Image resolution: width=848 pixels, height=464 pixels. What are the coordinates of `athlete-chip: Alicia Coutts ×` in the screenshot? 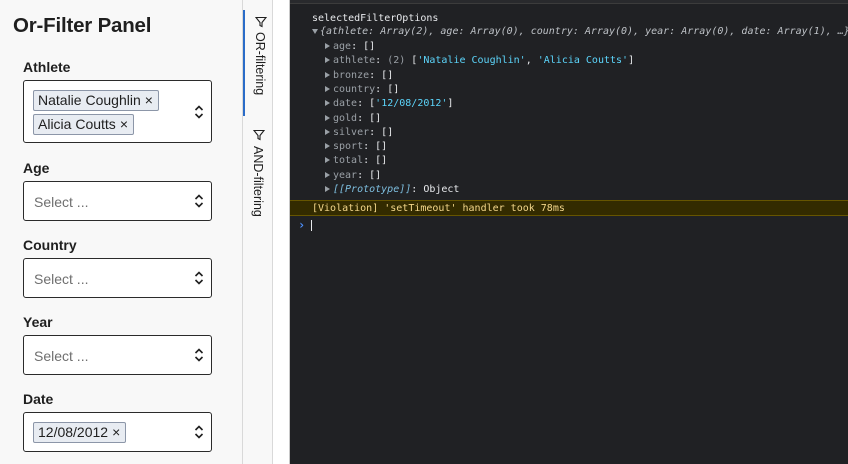 It's located at (83, 124).